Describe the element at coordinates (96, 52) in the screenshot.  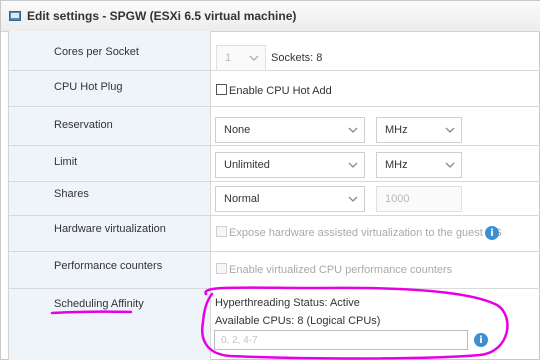
I see `cores-per-socket-label: Cores per Socket` at that location.